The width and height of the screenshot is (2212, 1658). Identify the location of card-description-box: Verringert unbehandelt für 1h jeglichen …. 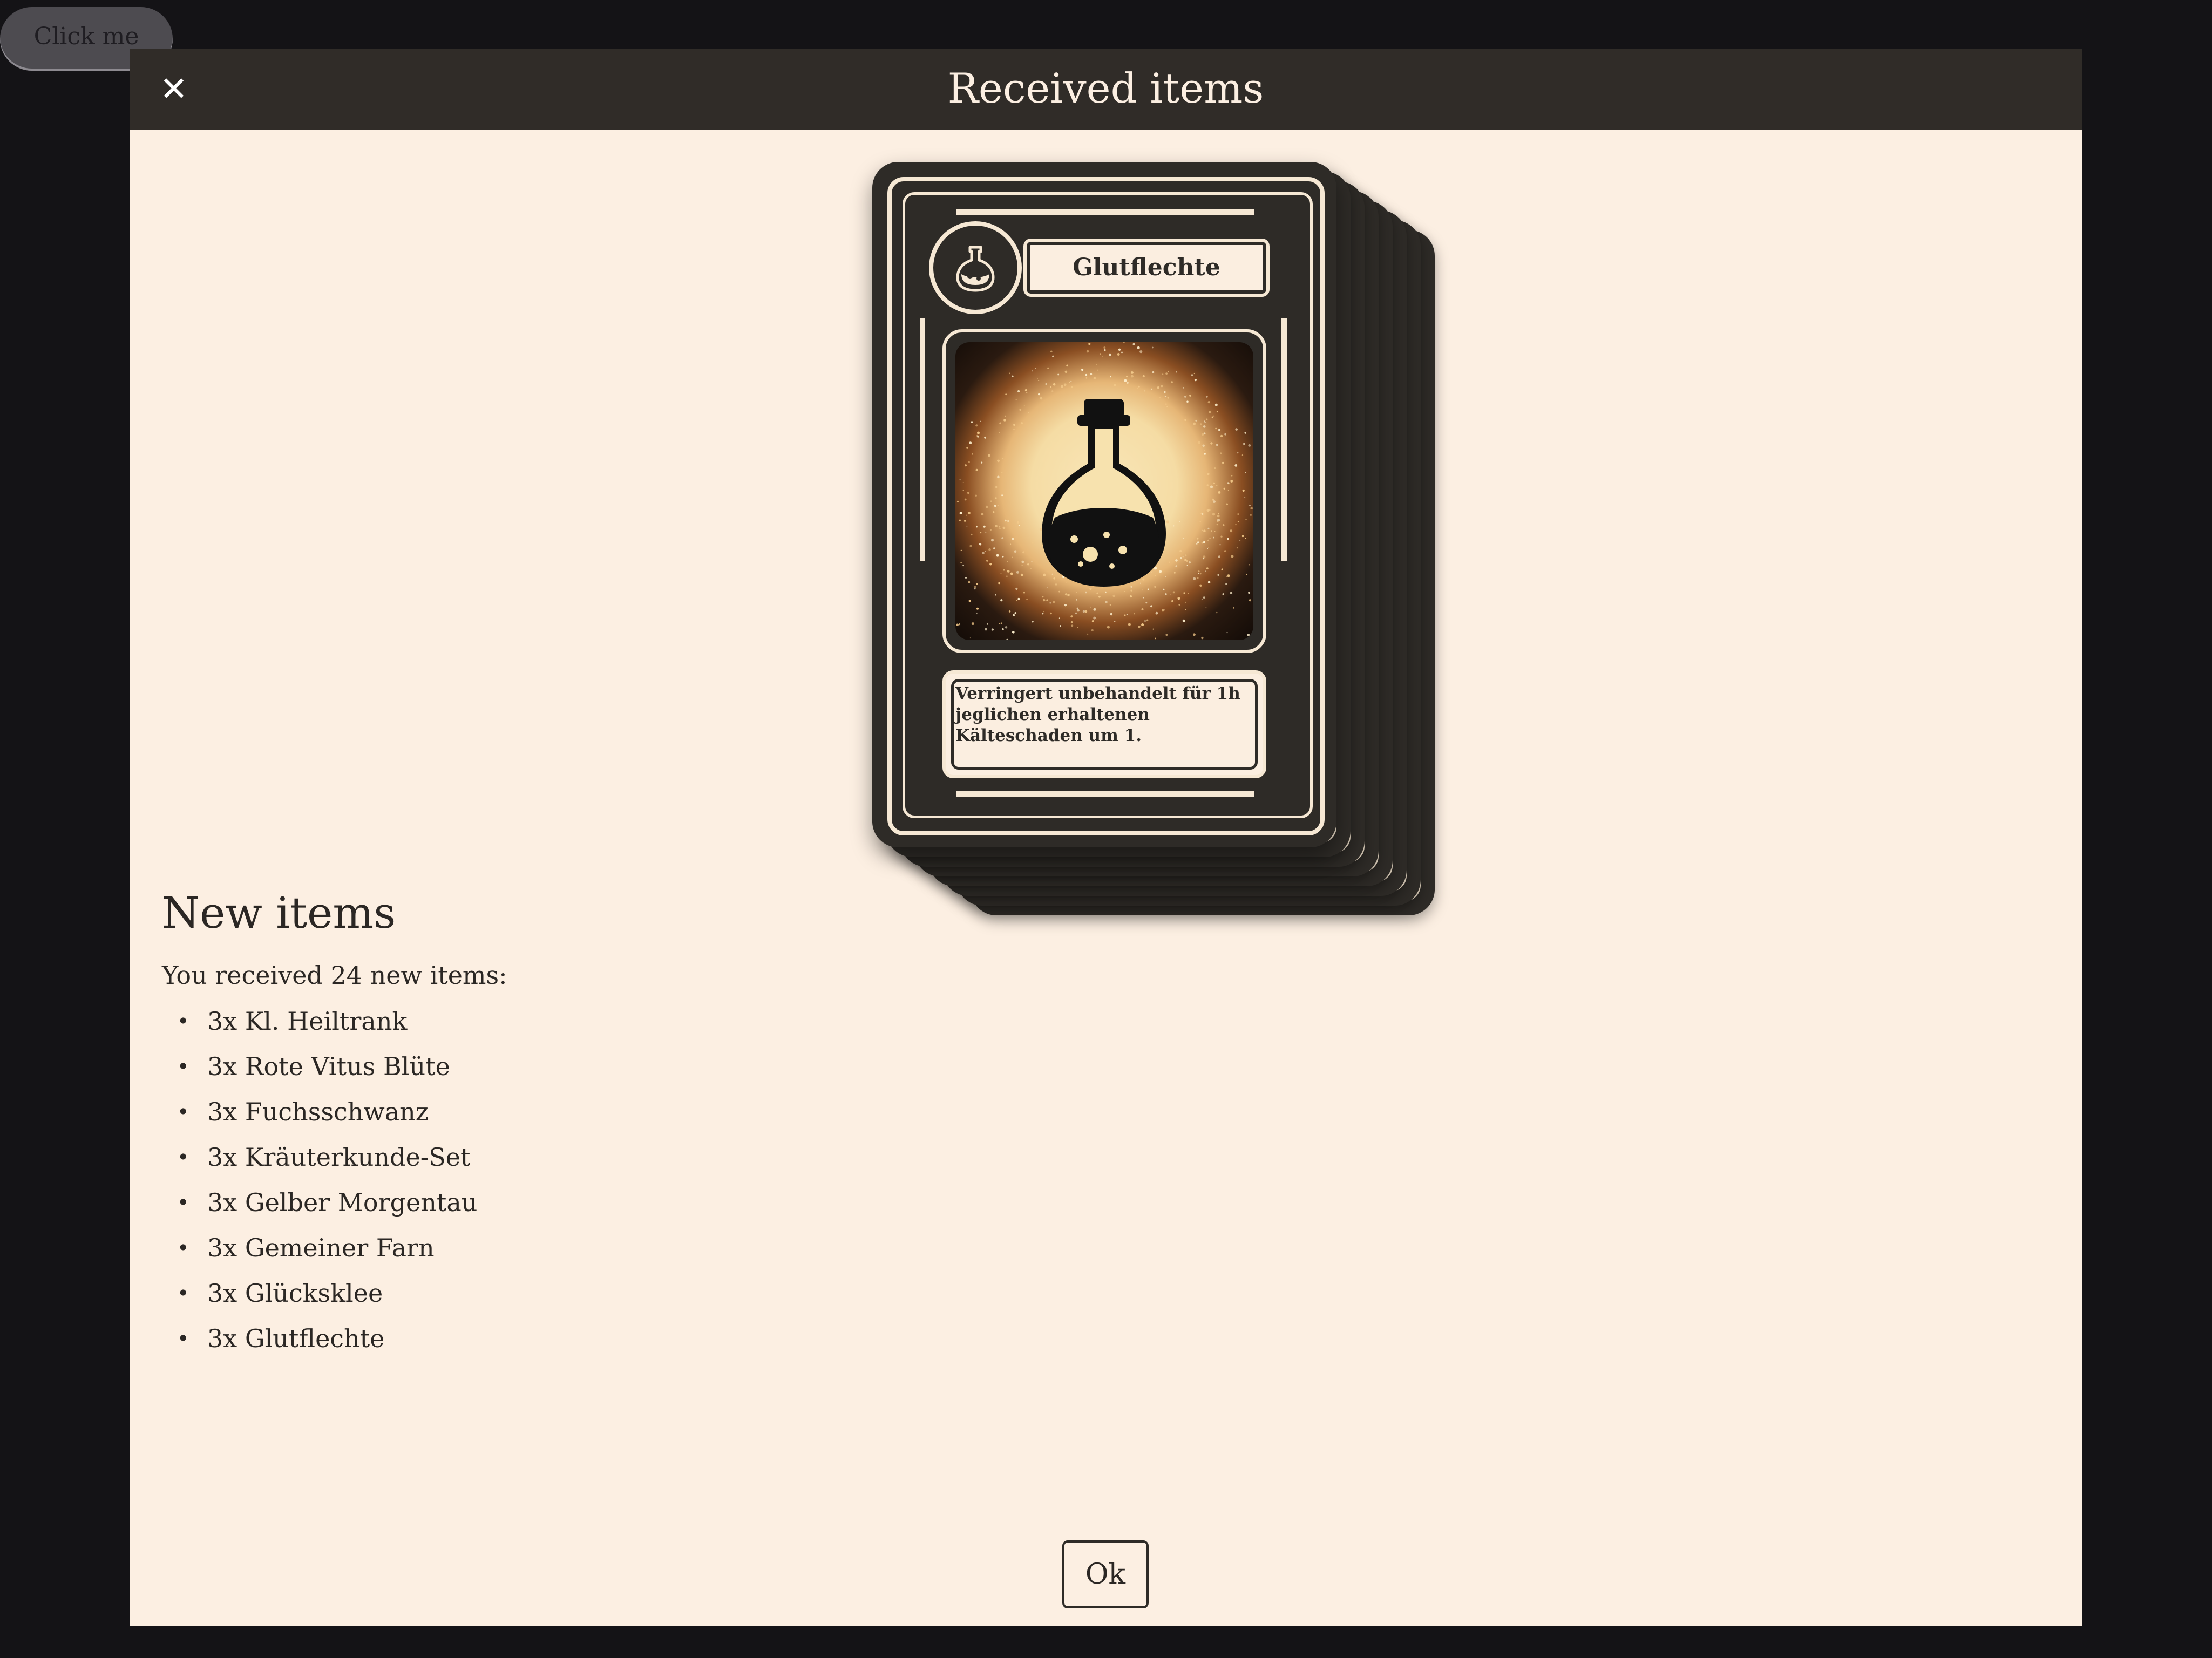
(1104, 724).